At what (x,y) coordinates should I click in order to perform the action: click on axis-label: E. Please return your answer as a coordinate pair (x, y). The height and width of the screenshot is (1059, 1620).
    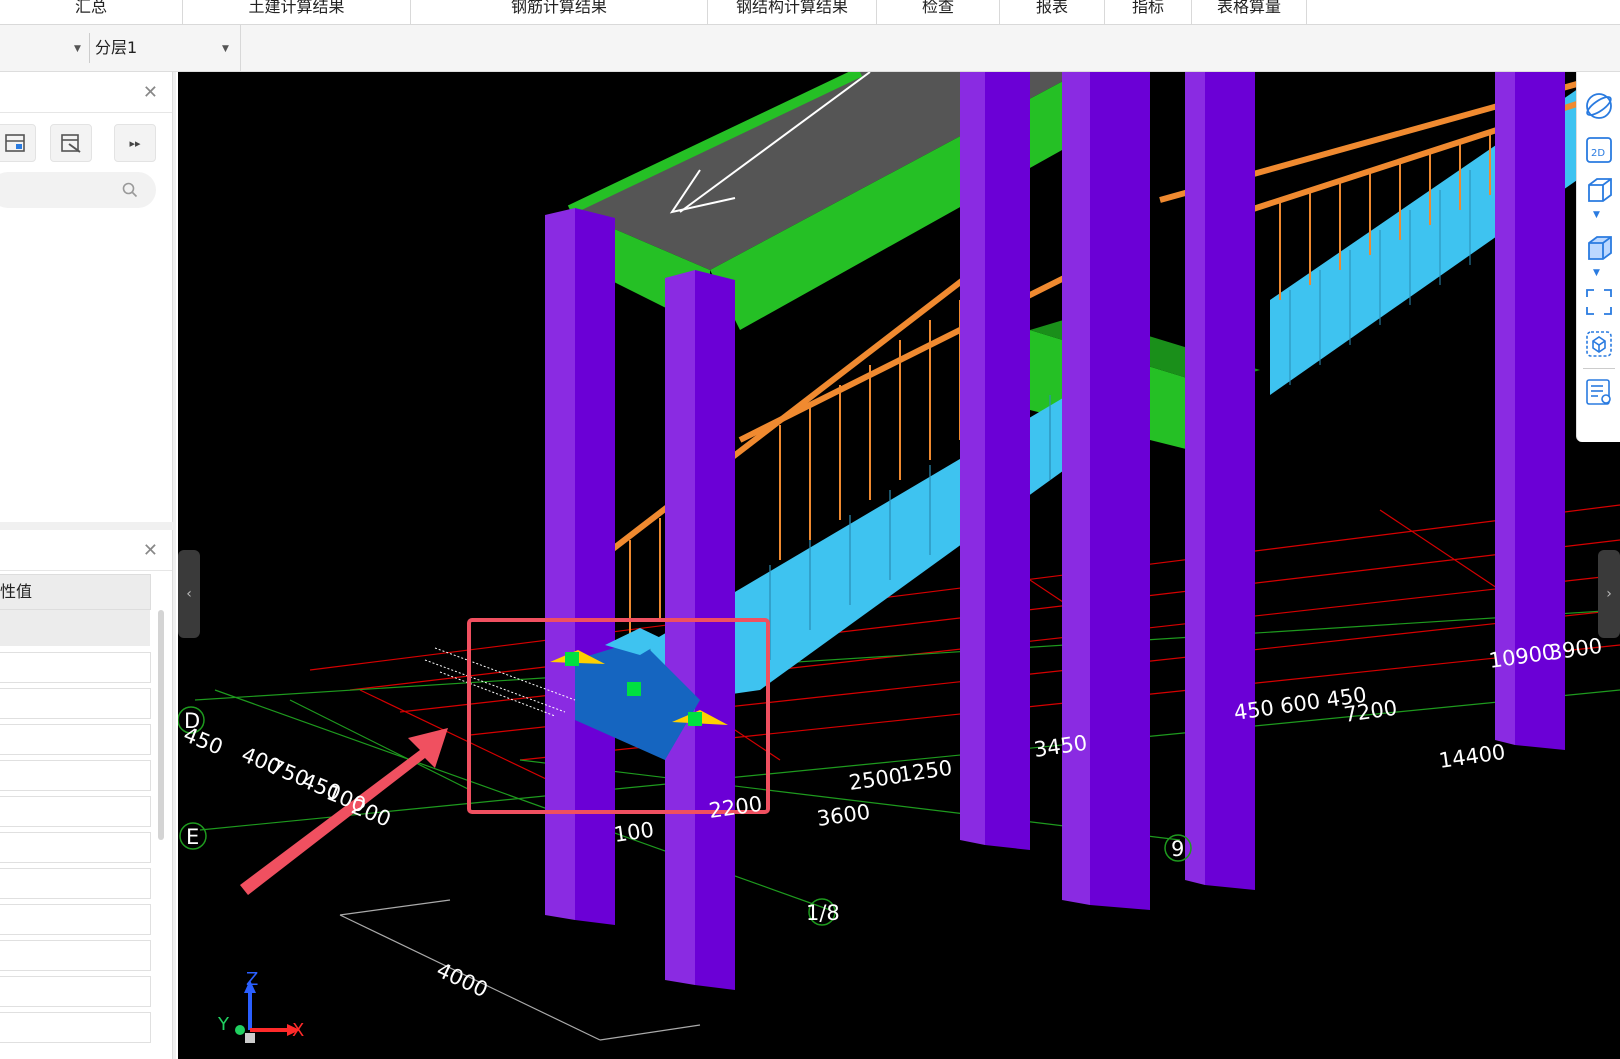
    Looking at the image, I should click on (192, 837).